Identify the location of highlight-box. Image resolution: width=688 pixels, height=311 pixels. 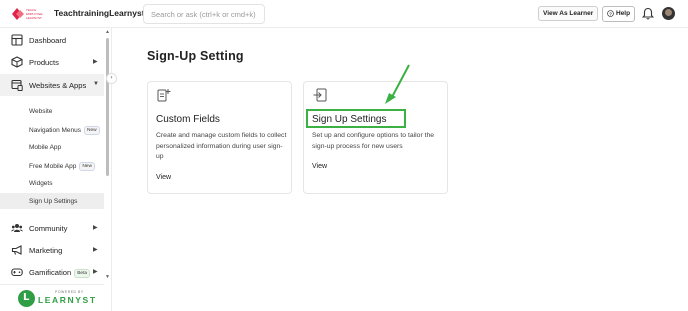
(356, 118).